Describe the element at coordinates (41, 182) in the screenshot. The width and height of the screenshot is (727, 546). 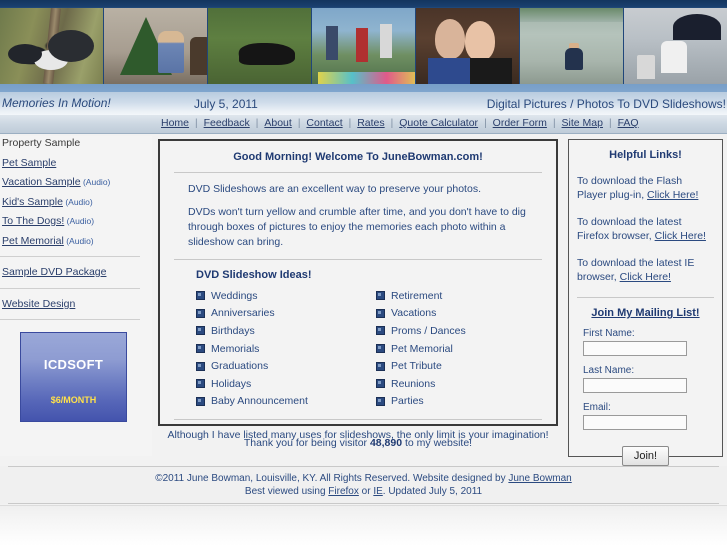
I see `sidebar-link-label: Vacation Sample` at that location.